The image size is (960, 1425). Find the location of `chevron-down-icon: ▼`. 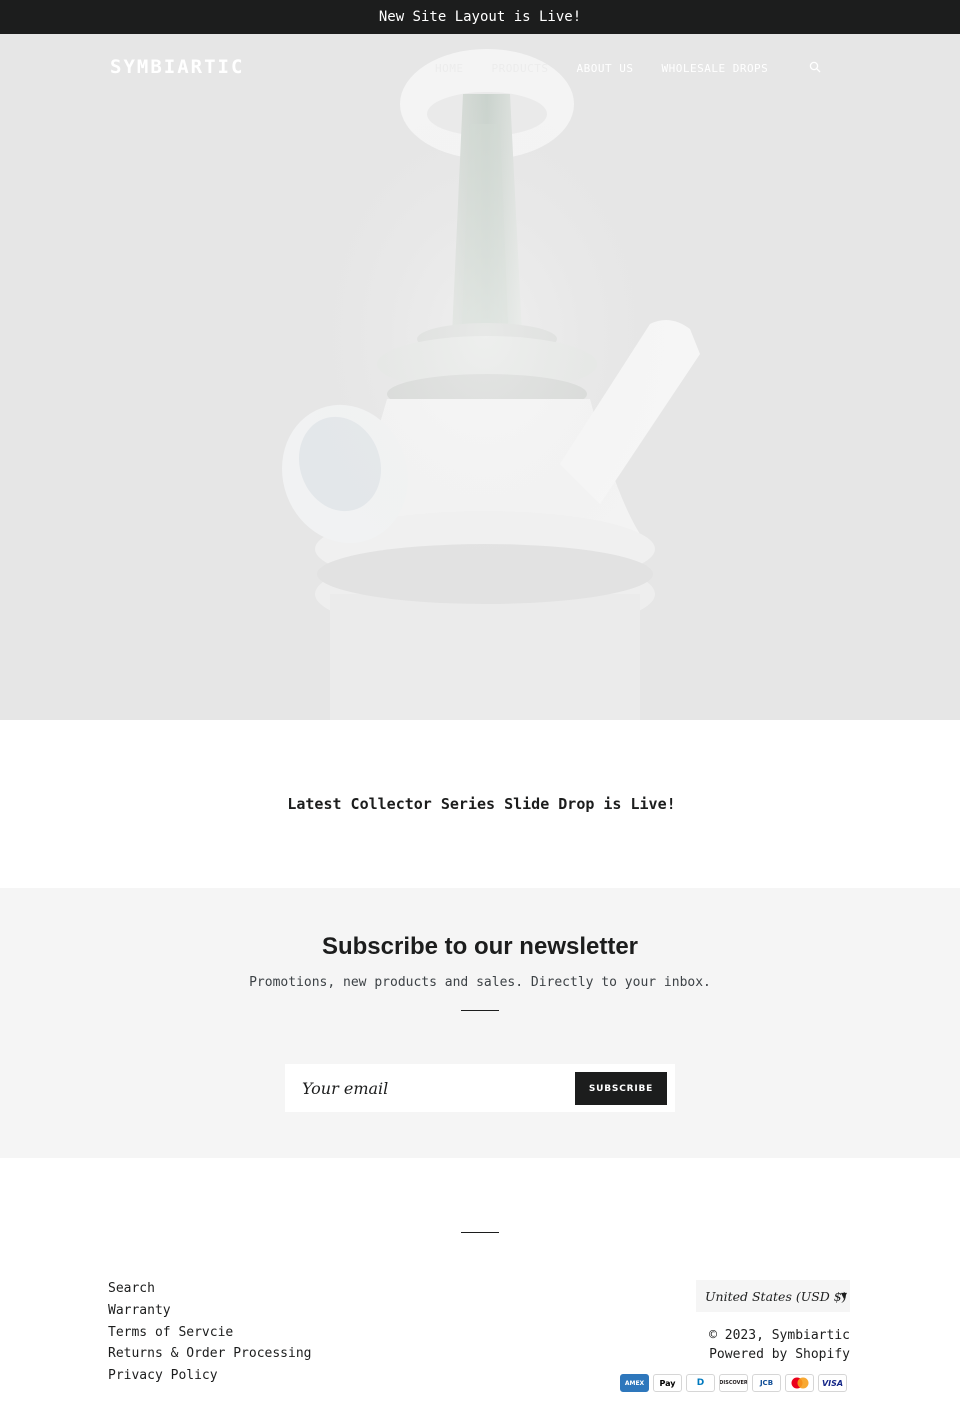

chevron-down-icon: ▼ is located at coordinates (843, 1295).